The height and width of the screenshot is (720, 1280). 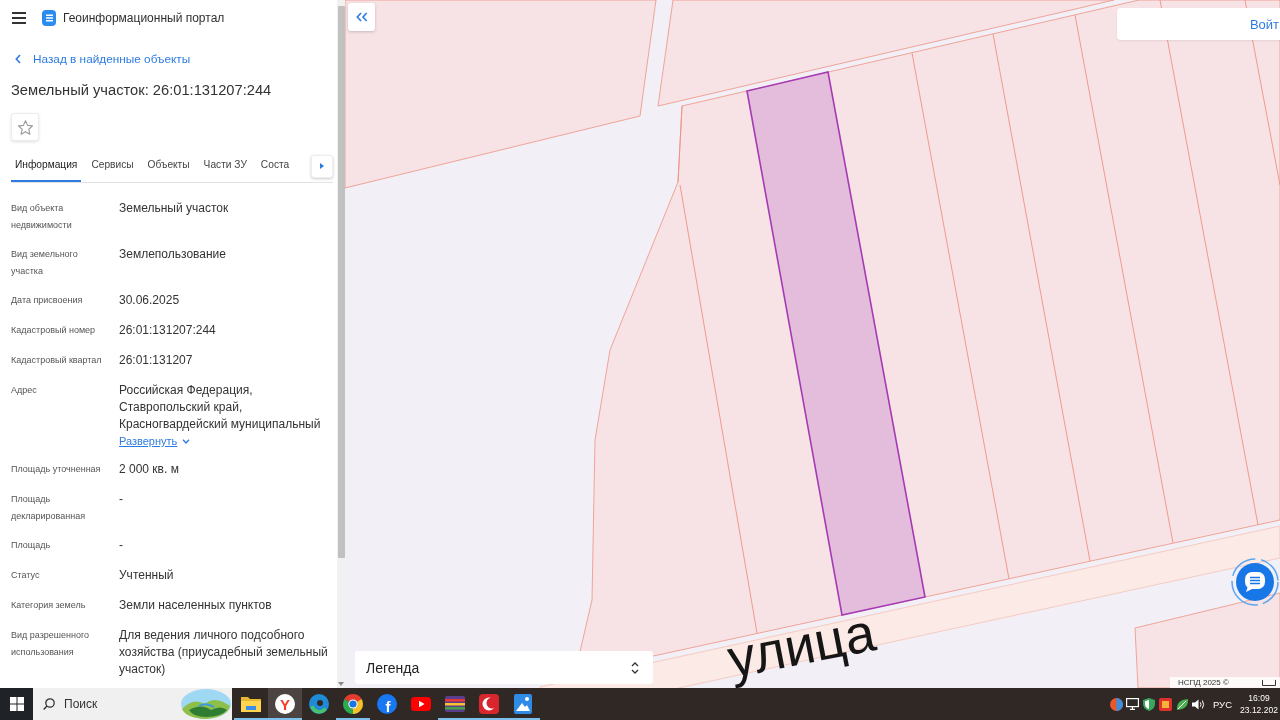 What do you see at coordinates (341, 282) in the screenshot?
I see `scrollbar-thumb` at bounding box center [341, 282].